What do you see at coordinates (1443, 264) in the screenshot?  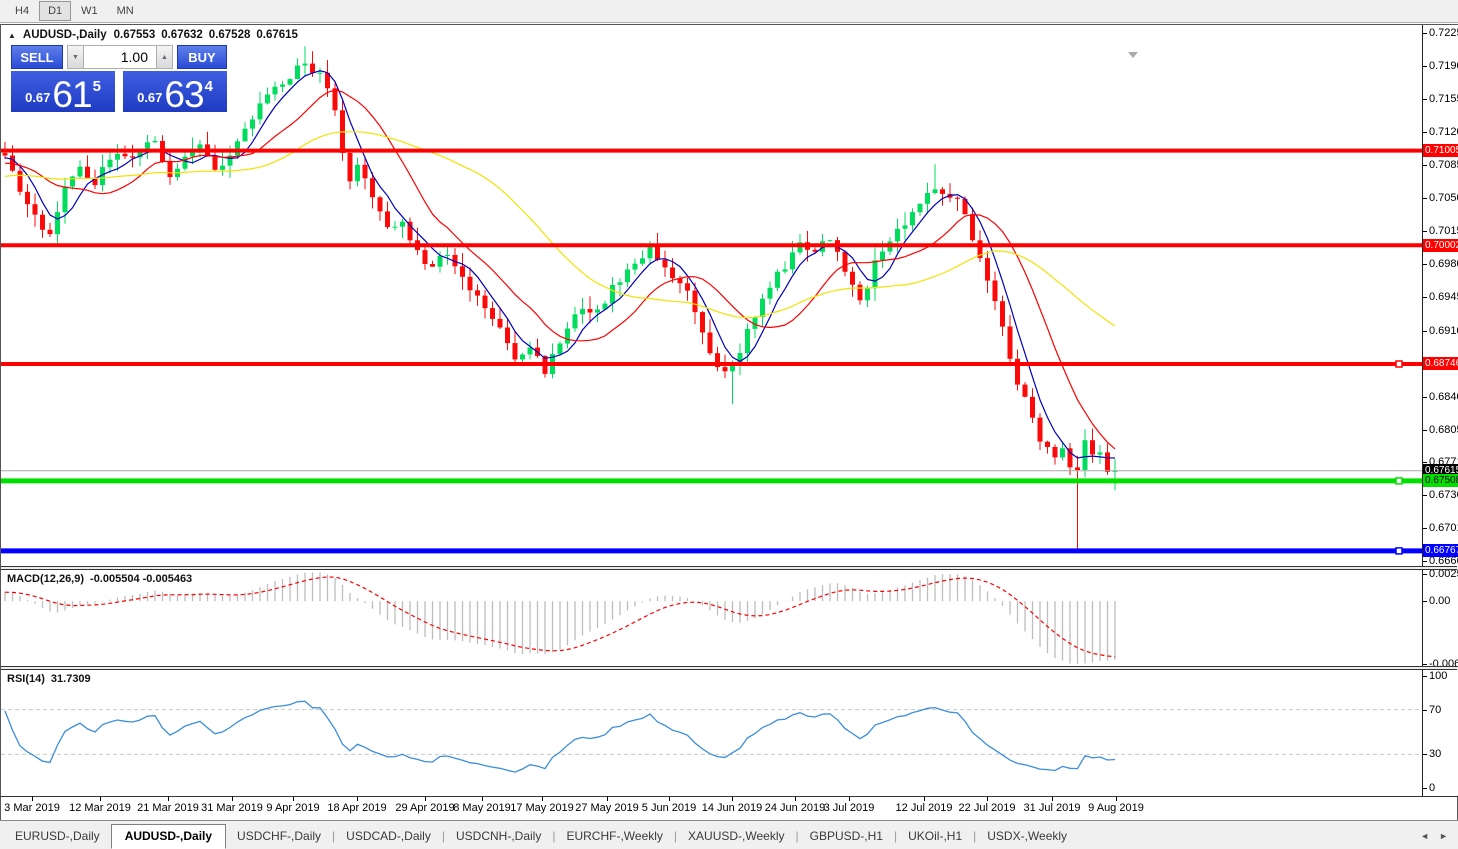 I see `price-axis-tick: 0.69800` at bounding box center [1443, 264].